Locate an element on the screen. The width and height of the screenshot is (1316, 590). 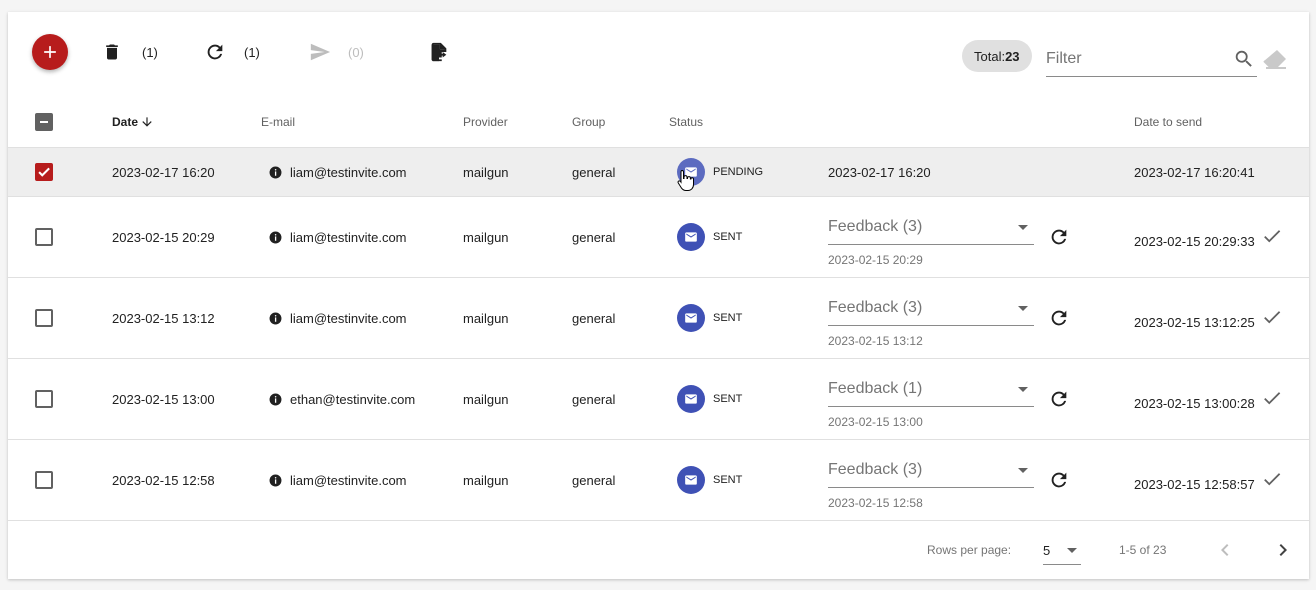
row-email-text: ethan@testinvite.com is located at coordinates (353, 399).